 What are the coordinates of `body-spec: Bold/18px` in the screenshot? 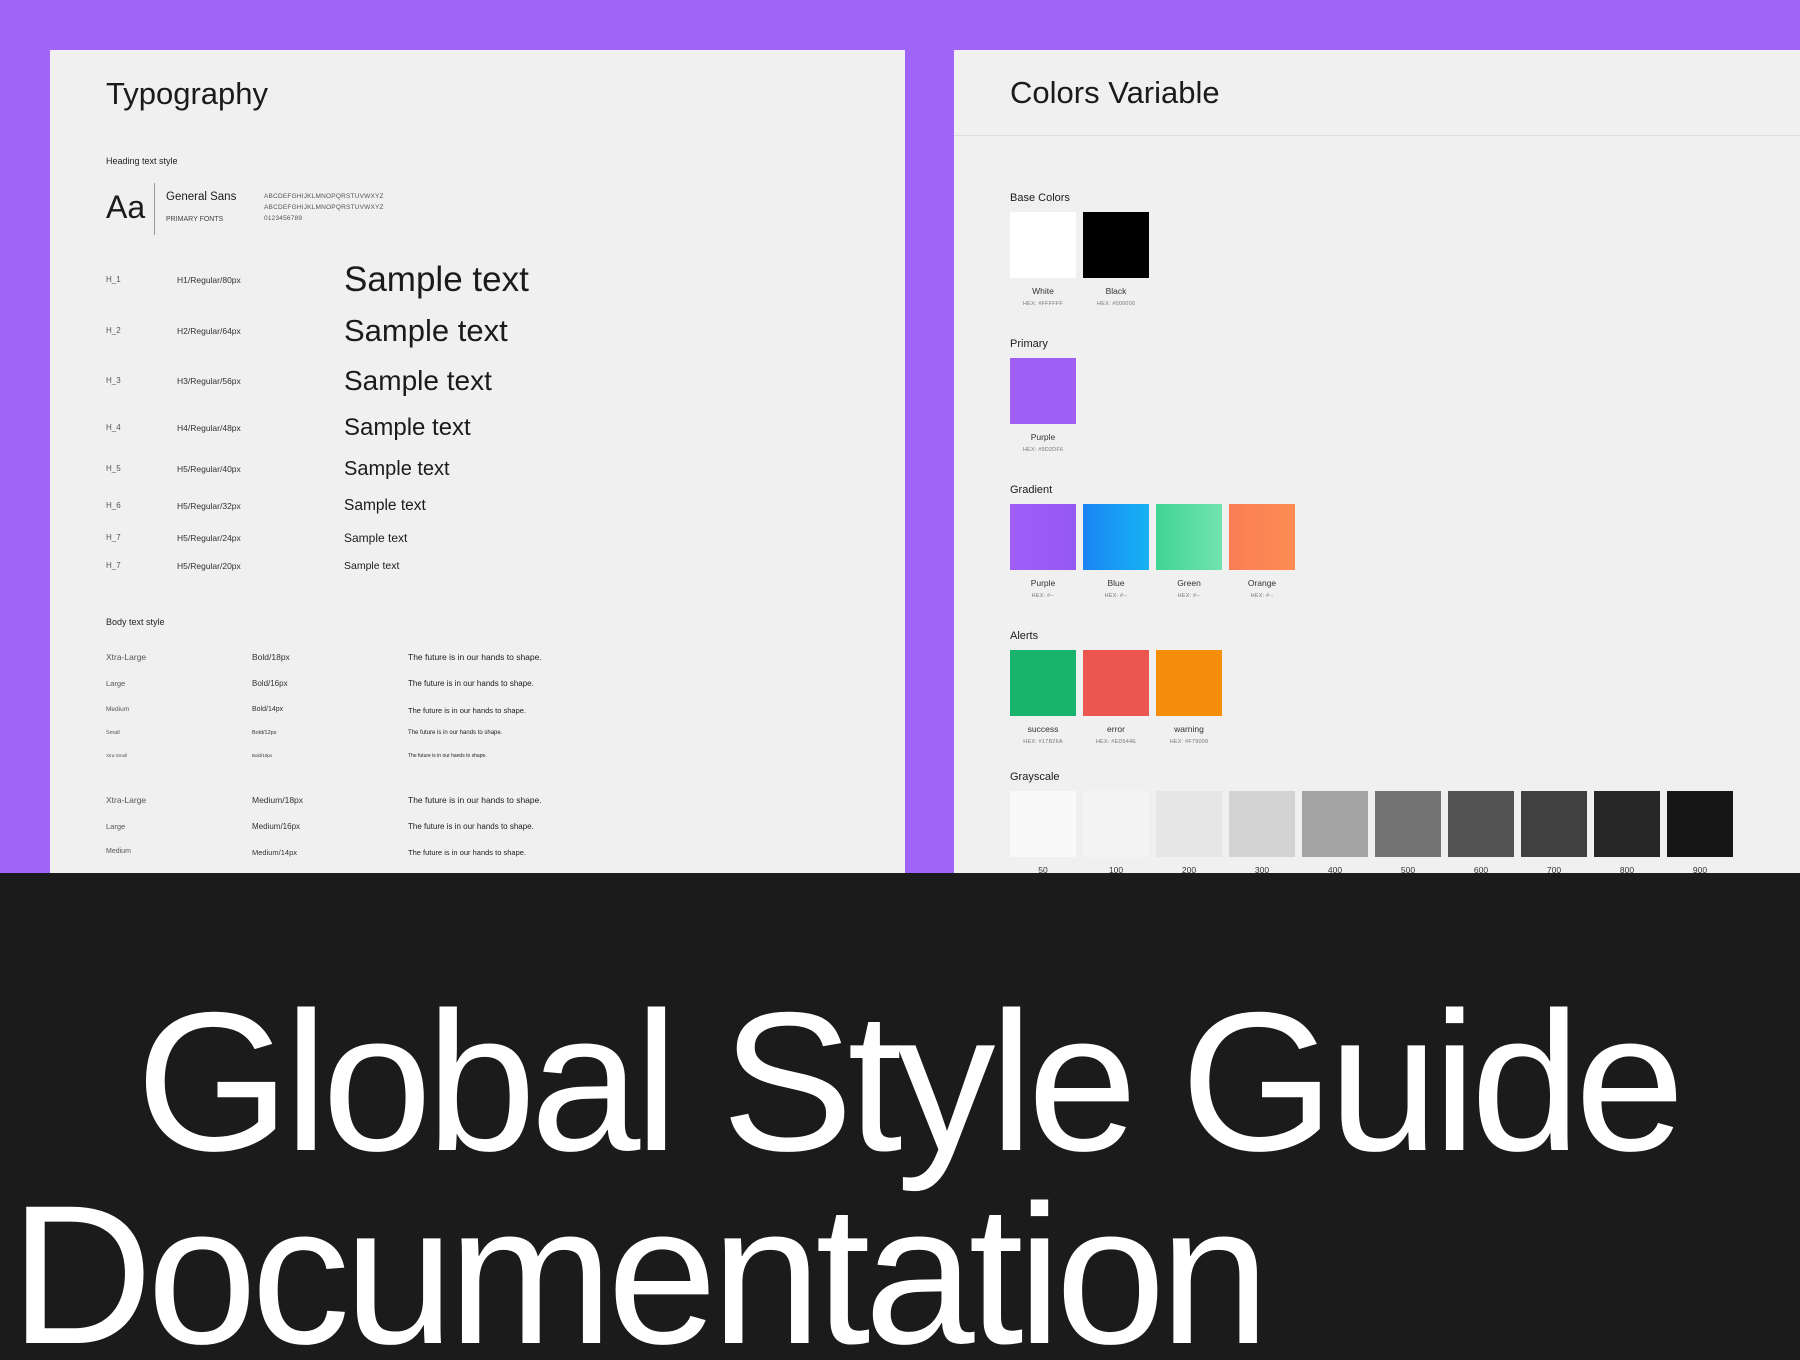 It's located at (271, 657).